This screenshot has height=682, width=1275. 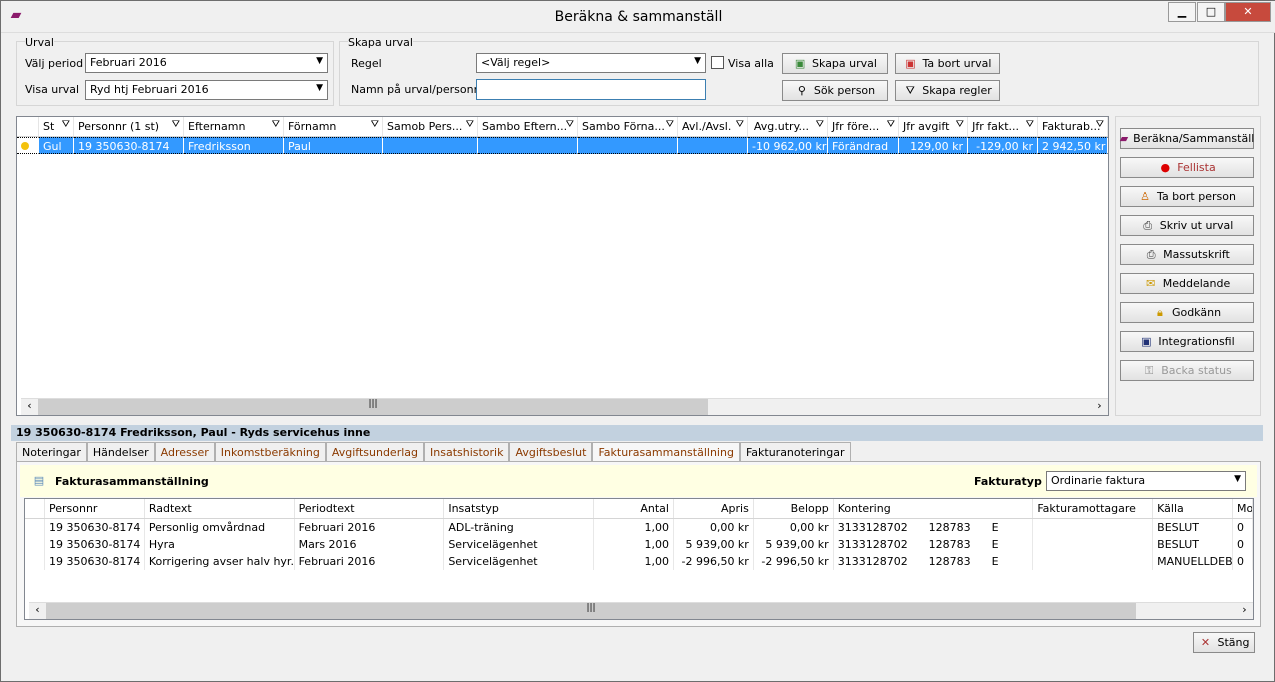 I want to click on column-header: Fakturab... ⛛, so click(x=1073, y=126).